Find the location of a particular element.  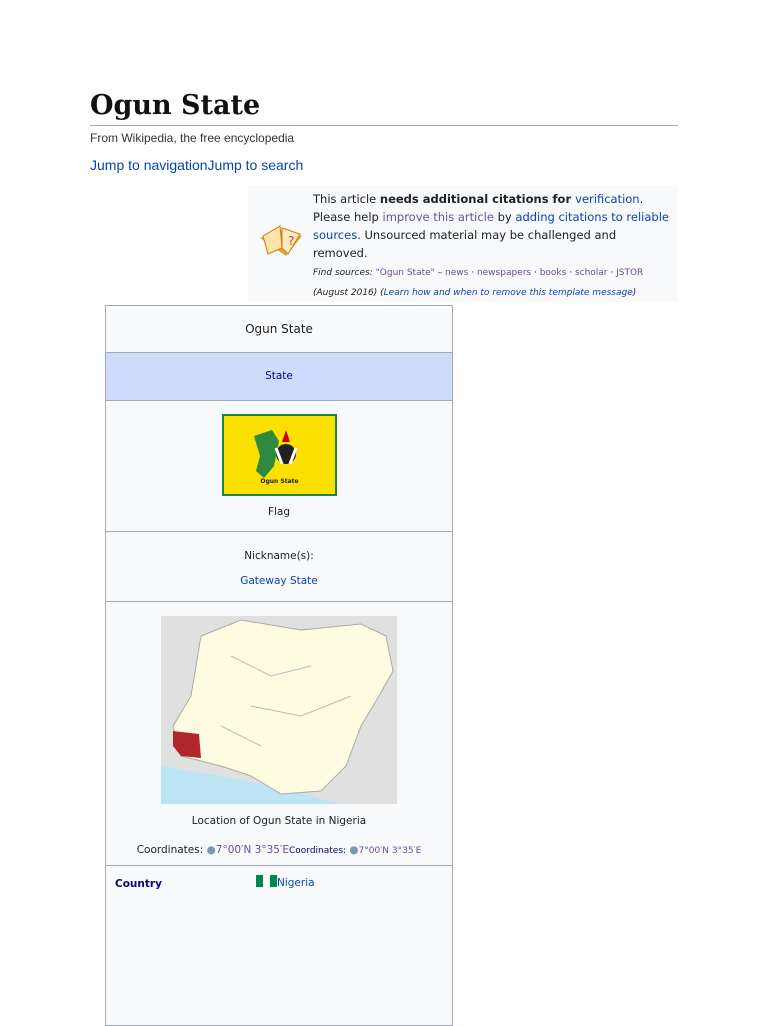

tagline: From Wikipedia, the free encyclopedia is located at coordinates (192, 138).